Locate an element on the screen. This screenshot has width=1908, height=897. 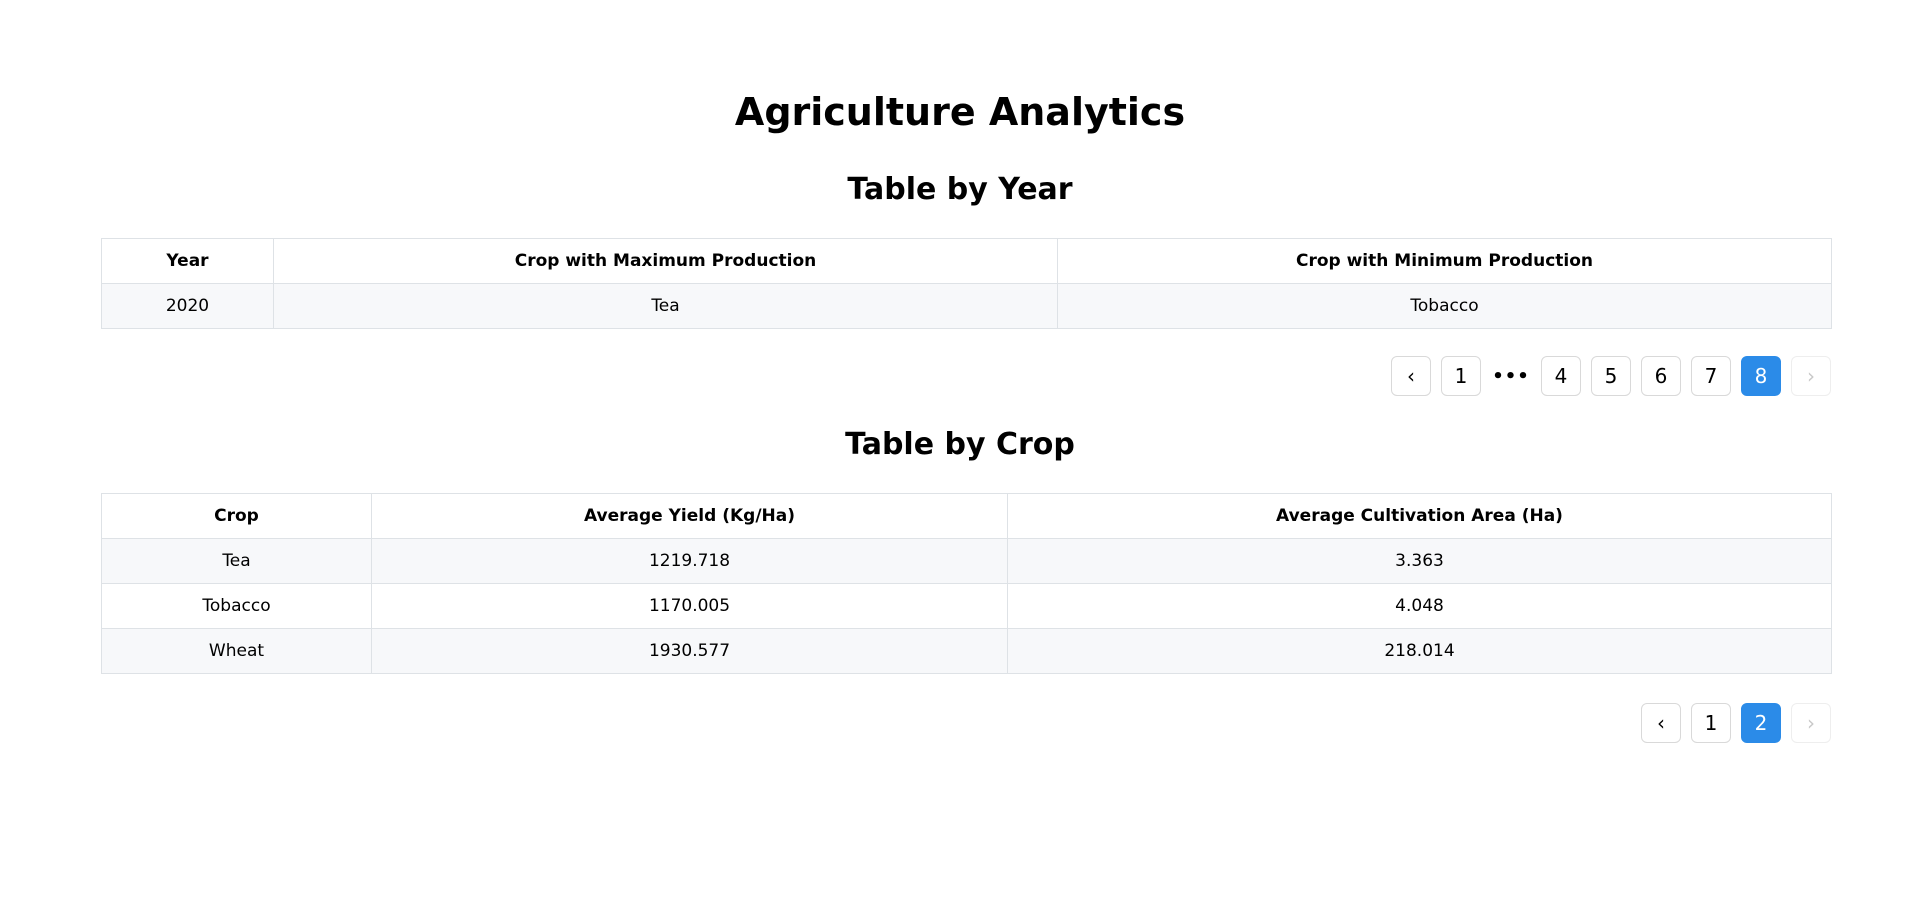
page-title: Agriculture Analytics is located at coordinates (960, 112).